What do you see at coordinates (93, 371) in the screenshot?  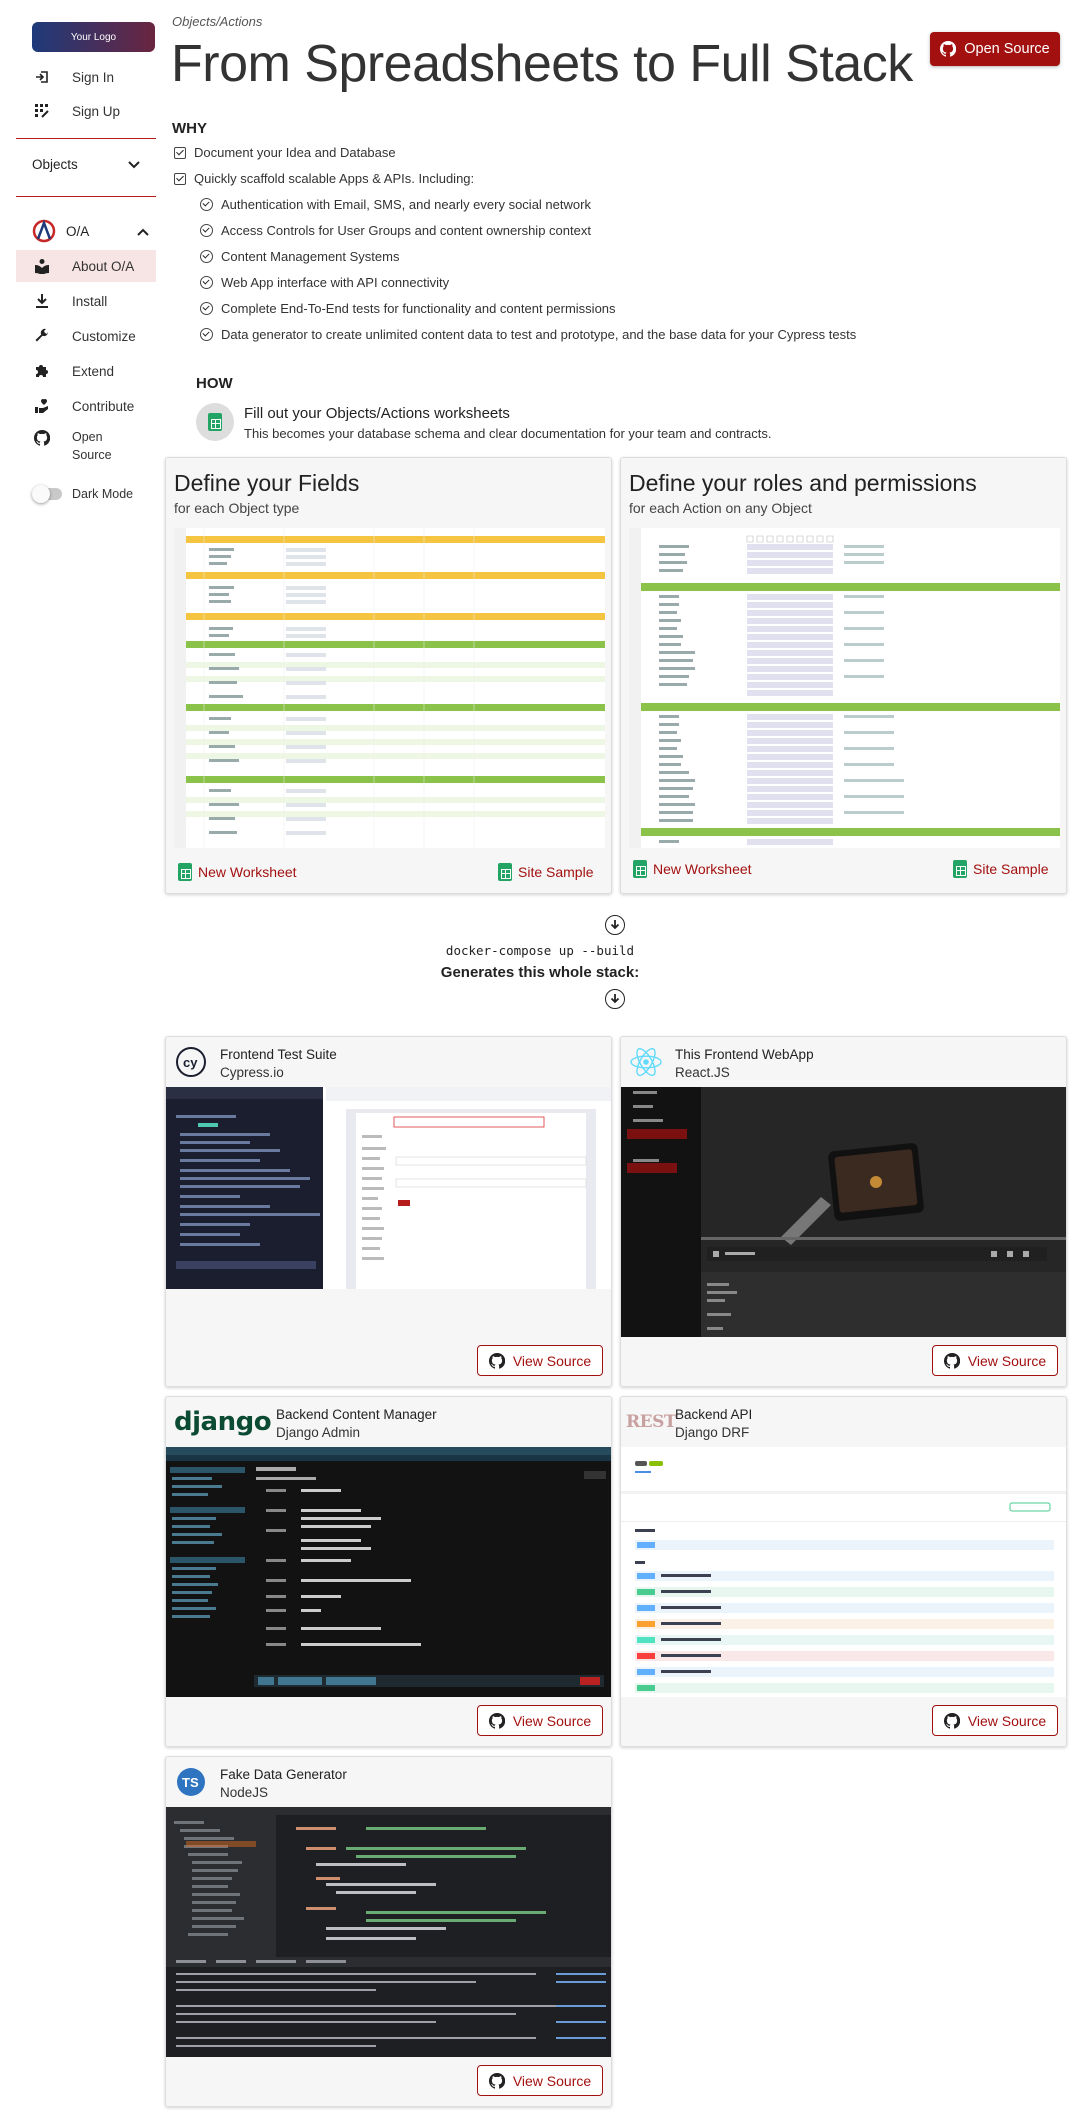 I see `sidebar-item-label: Extend` at bounding box center [93, 371].